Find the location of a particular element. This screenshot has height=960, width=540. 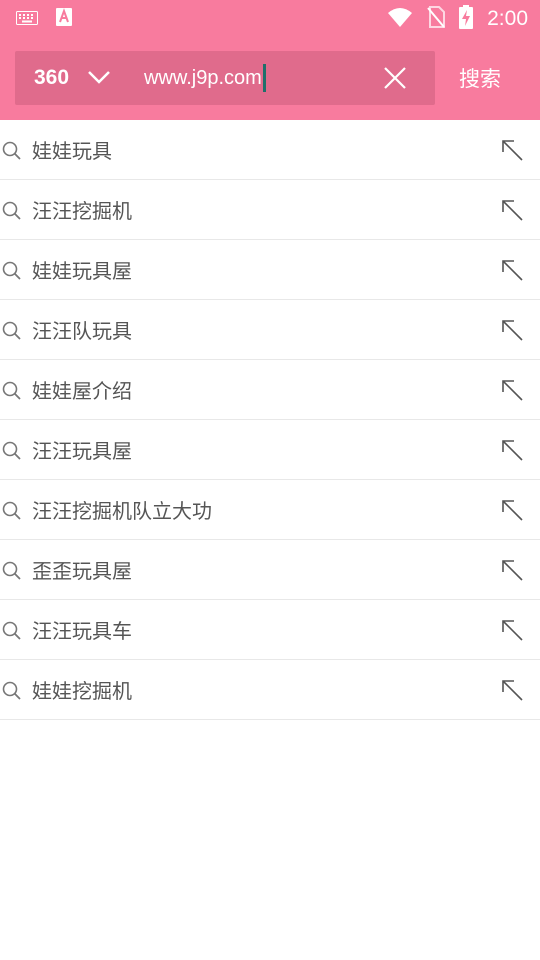

suggestion-item: 娃娃玩具屋 is located at coordinates (270, 270).